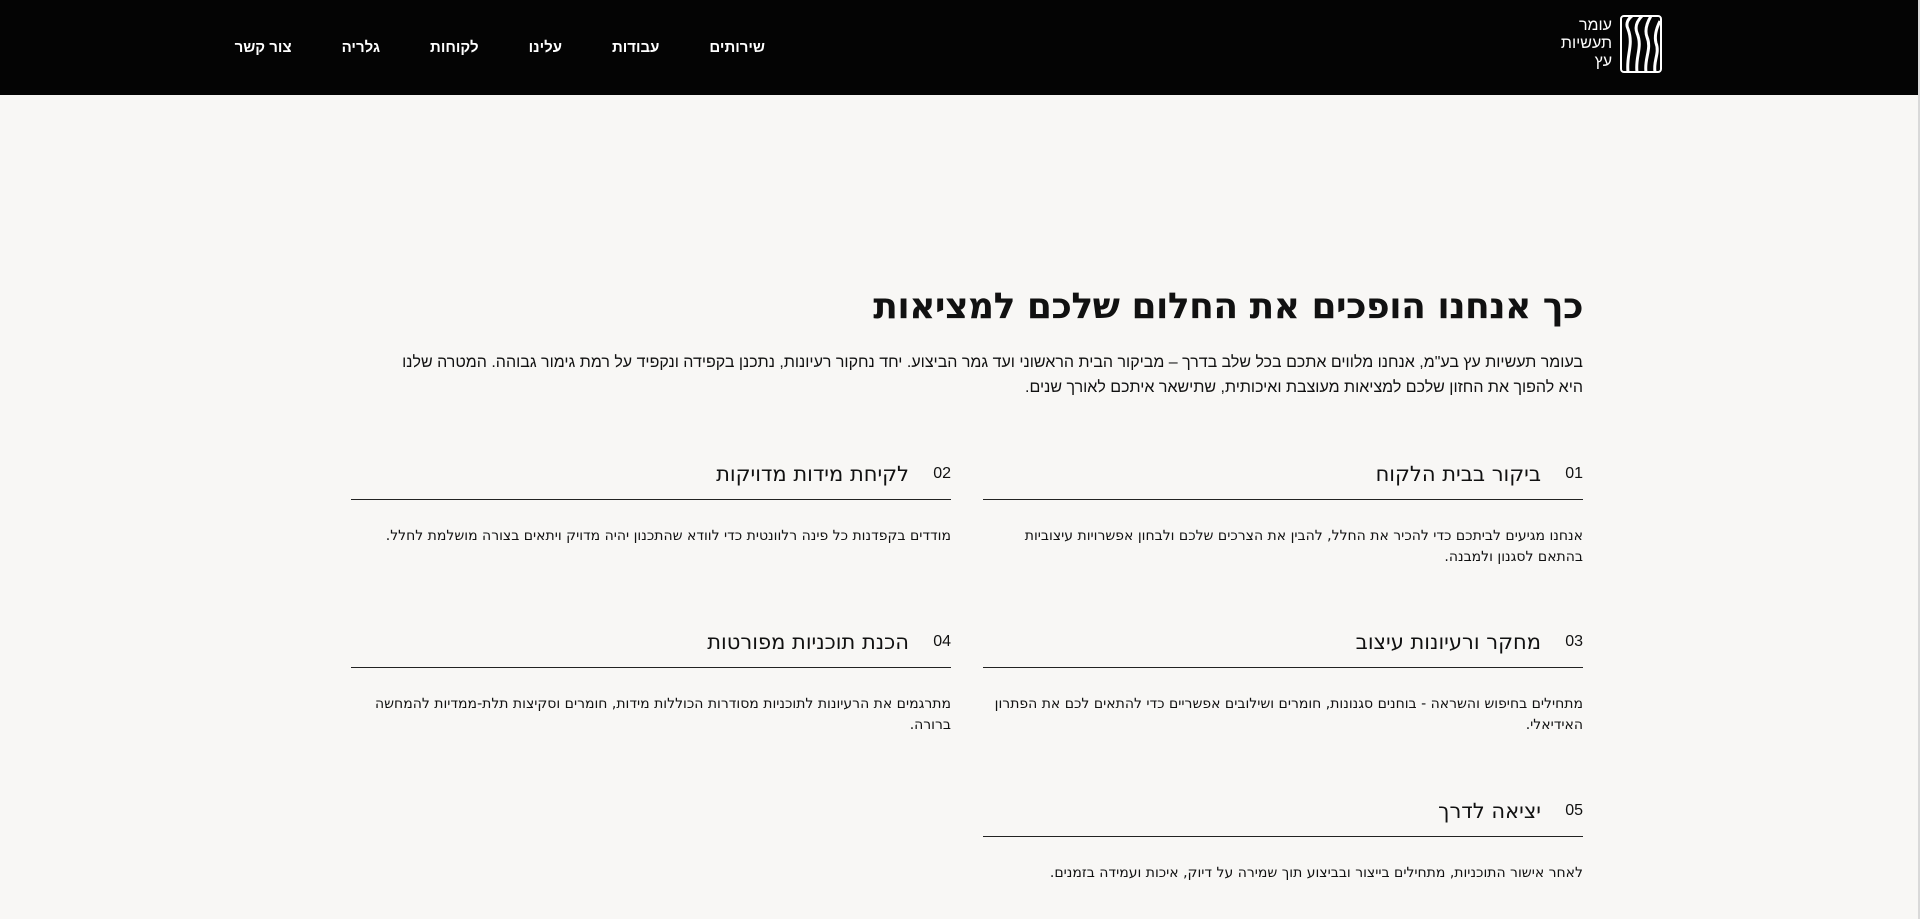 The width and height of the screenshot is (1920, 919). I want to click on step-header: 02 לקיחת מידות מדויקות, so click(651, 474).